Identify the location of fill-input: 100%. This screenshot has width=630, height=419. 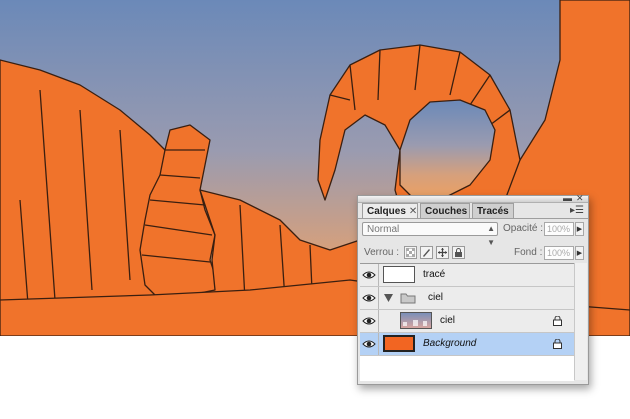
(559, 253).